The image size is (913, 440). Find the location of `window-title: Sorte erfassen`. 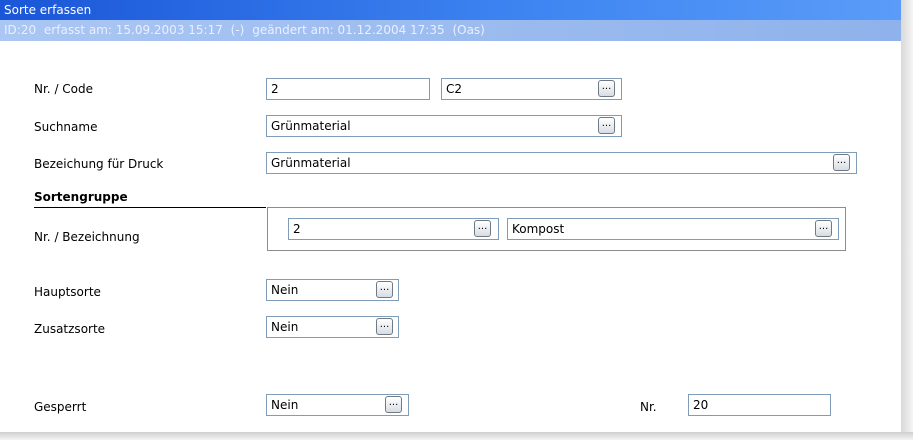

window-title: Sorte erfassen is located at coordinates (451, 10).